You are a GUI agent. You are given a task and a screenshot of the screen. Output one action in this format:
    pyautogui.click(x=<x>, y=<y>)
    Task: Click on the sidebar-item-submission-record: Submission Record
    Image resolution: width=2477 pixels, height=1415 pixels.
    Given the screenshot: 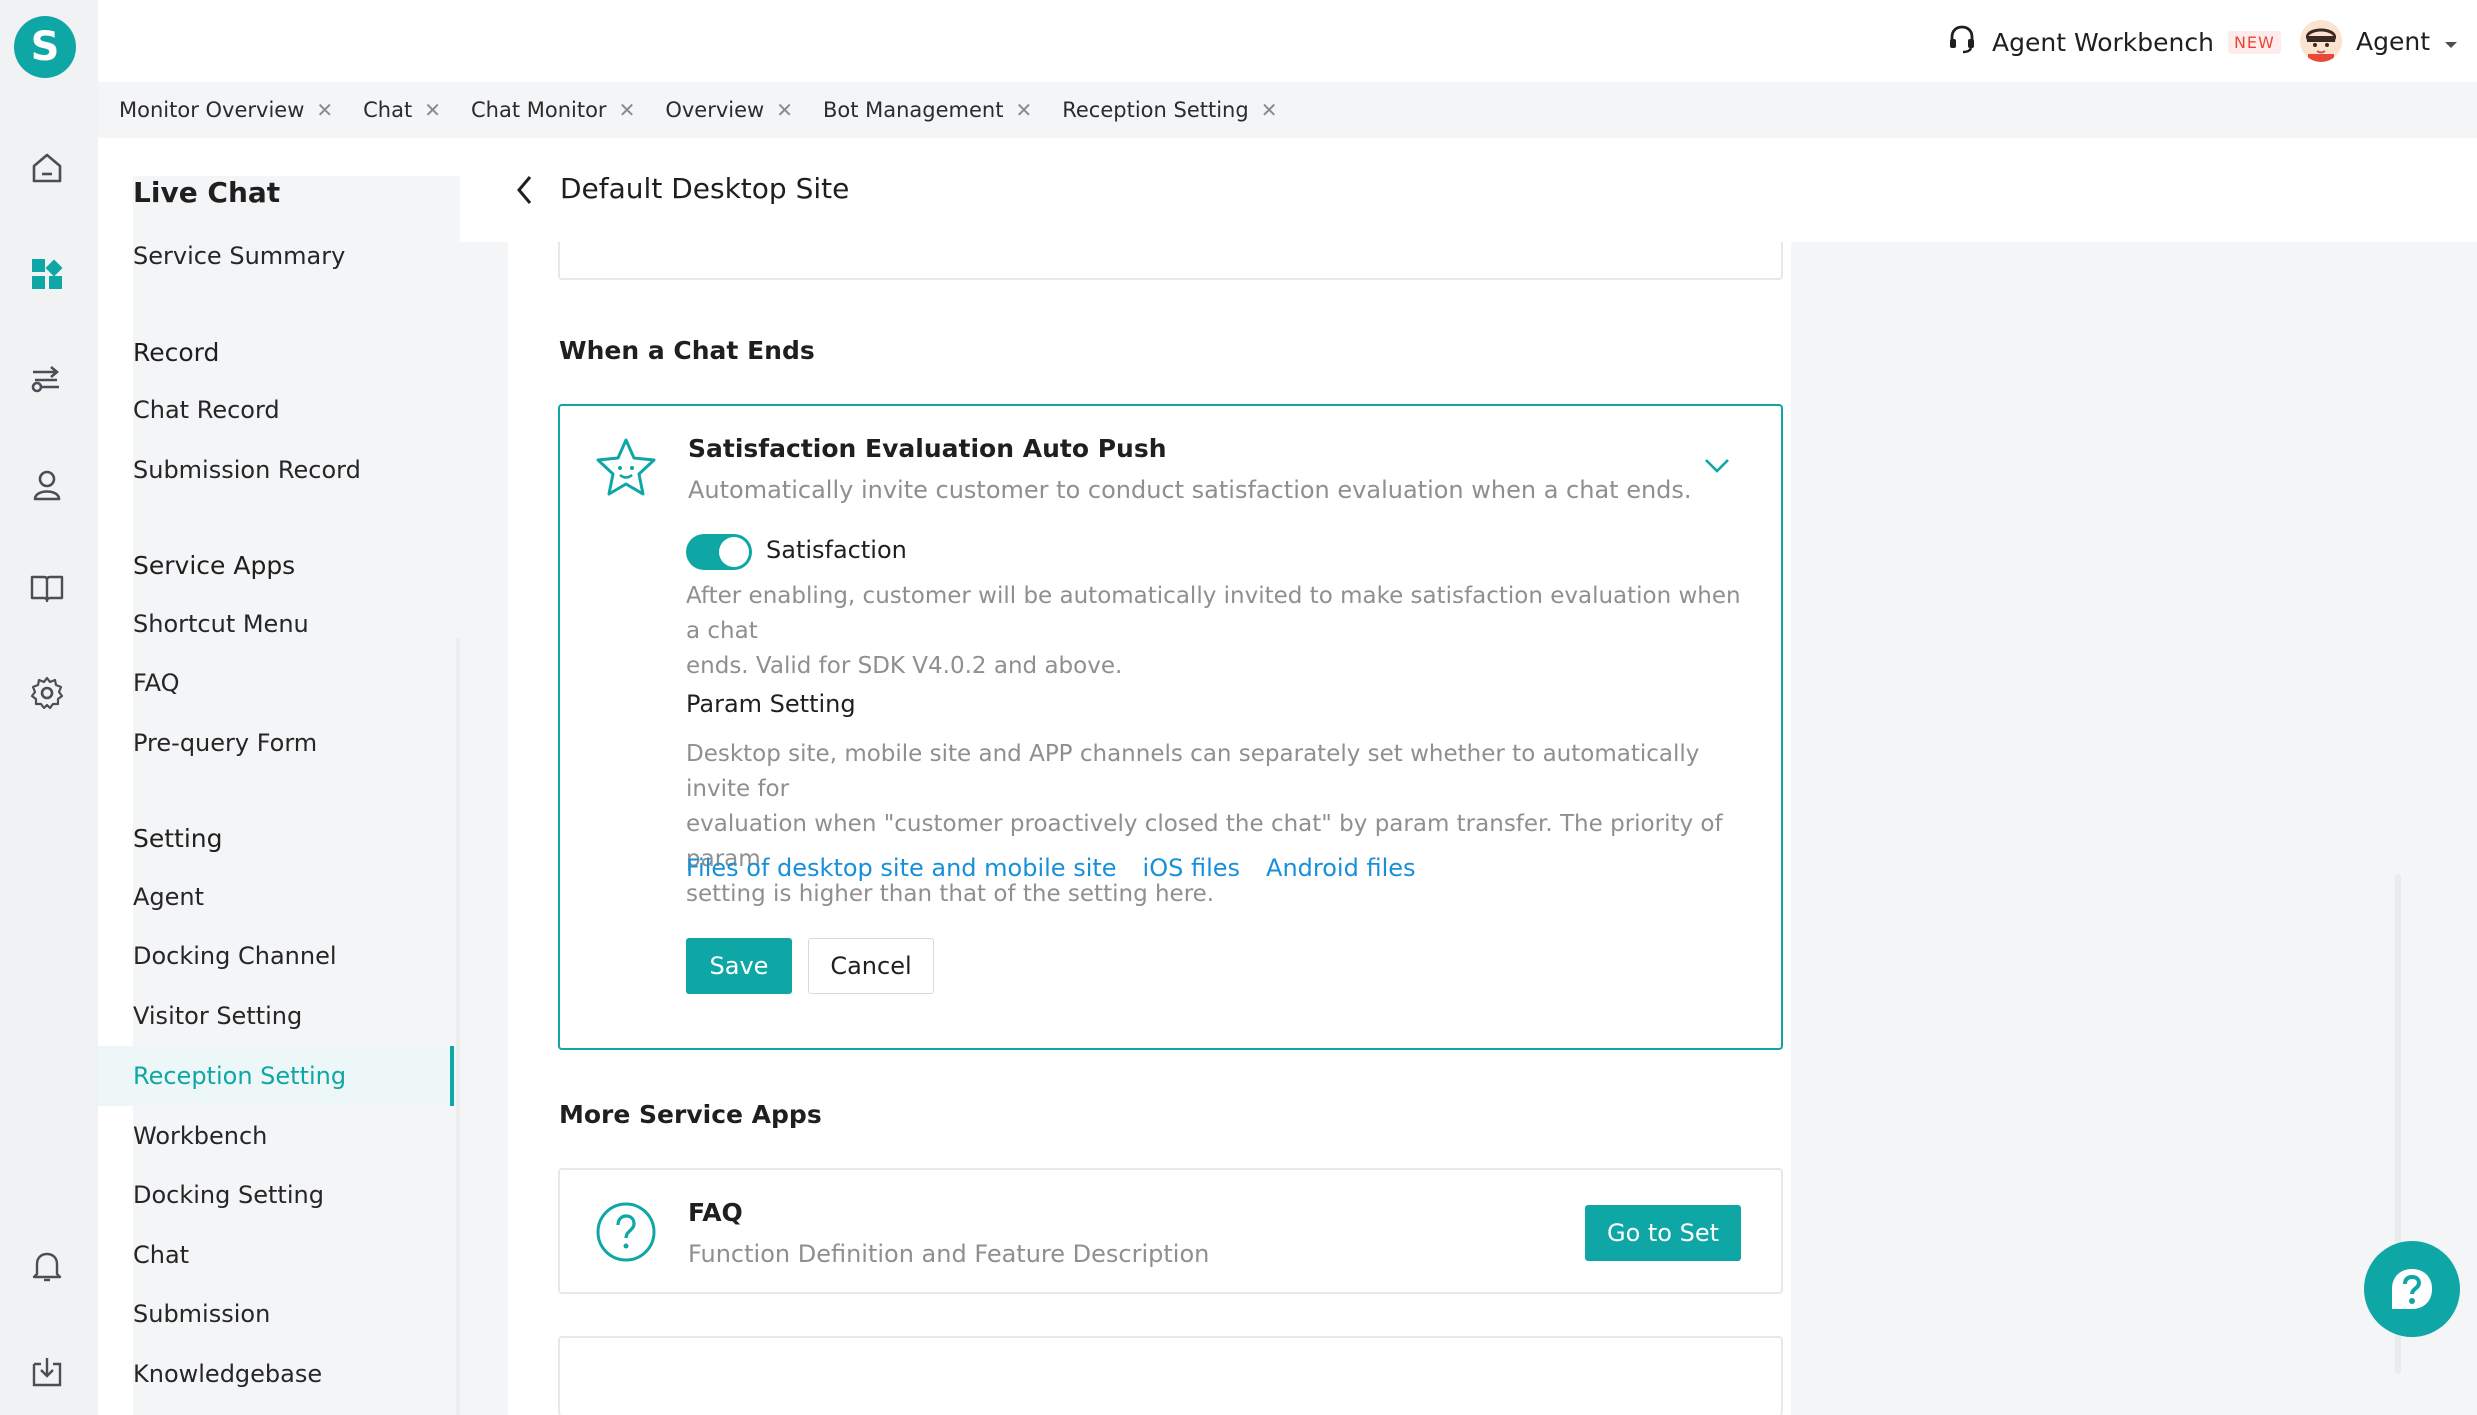 What is the action you would take?
    pyautogui.click(x=279, y=470)
    